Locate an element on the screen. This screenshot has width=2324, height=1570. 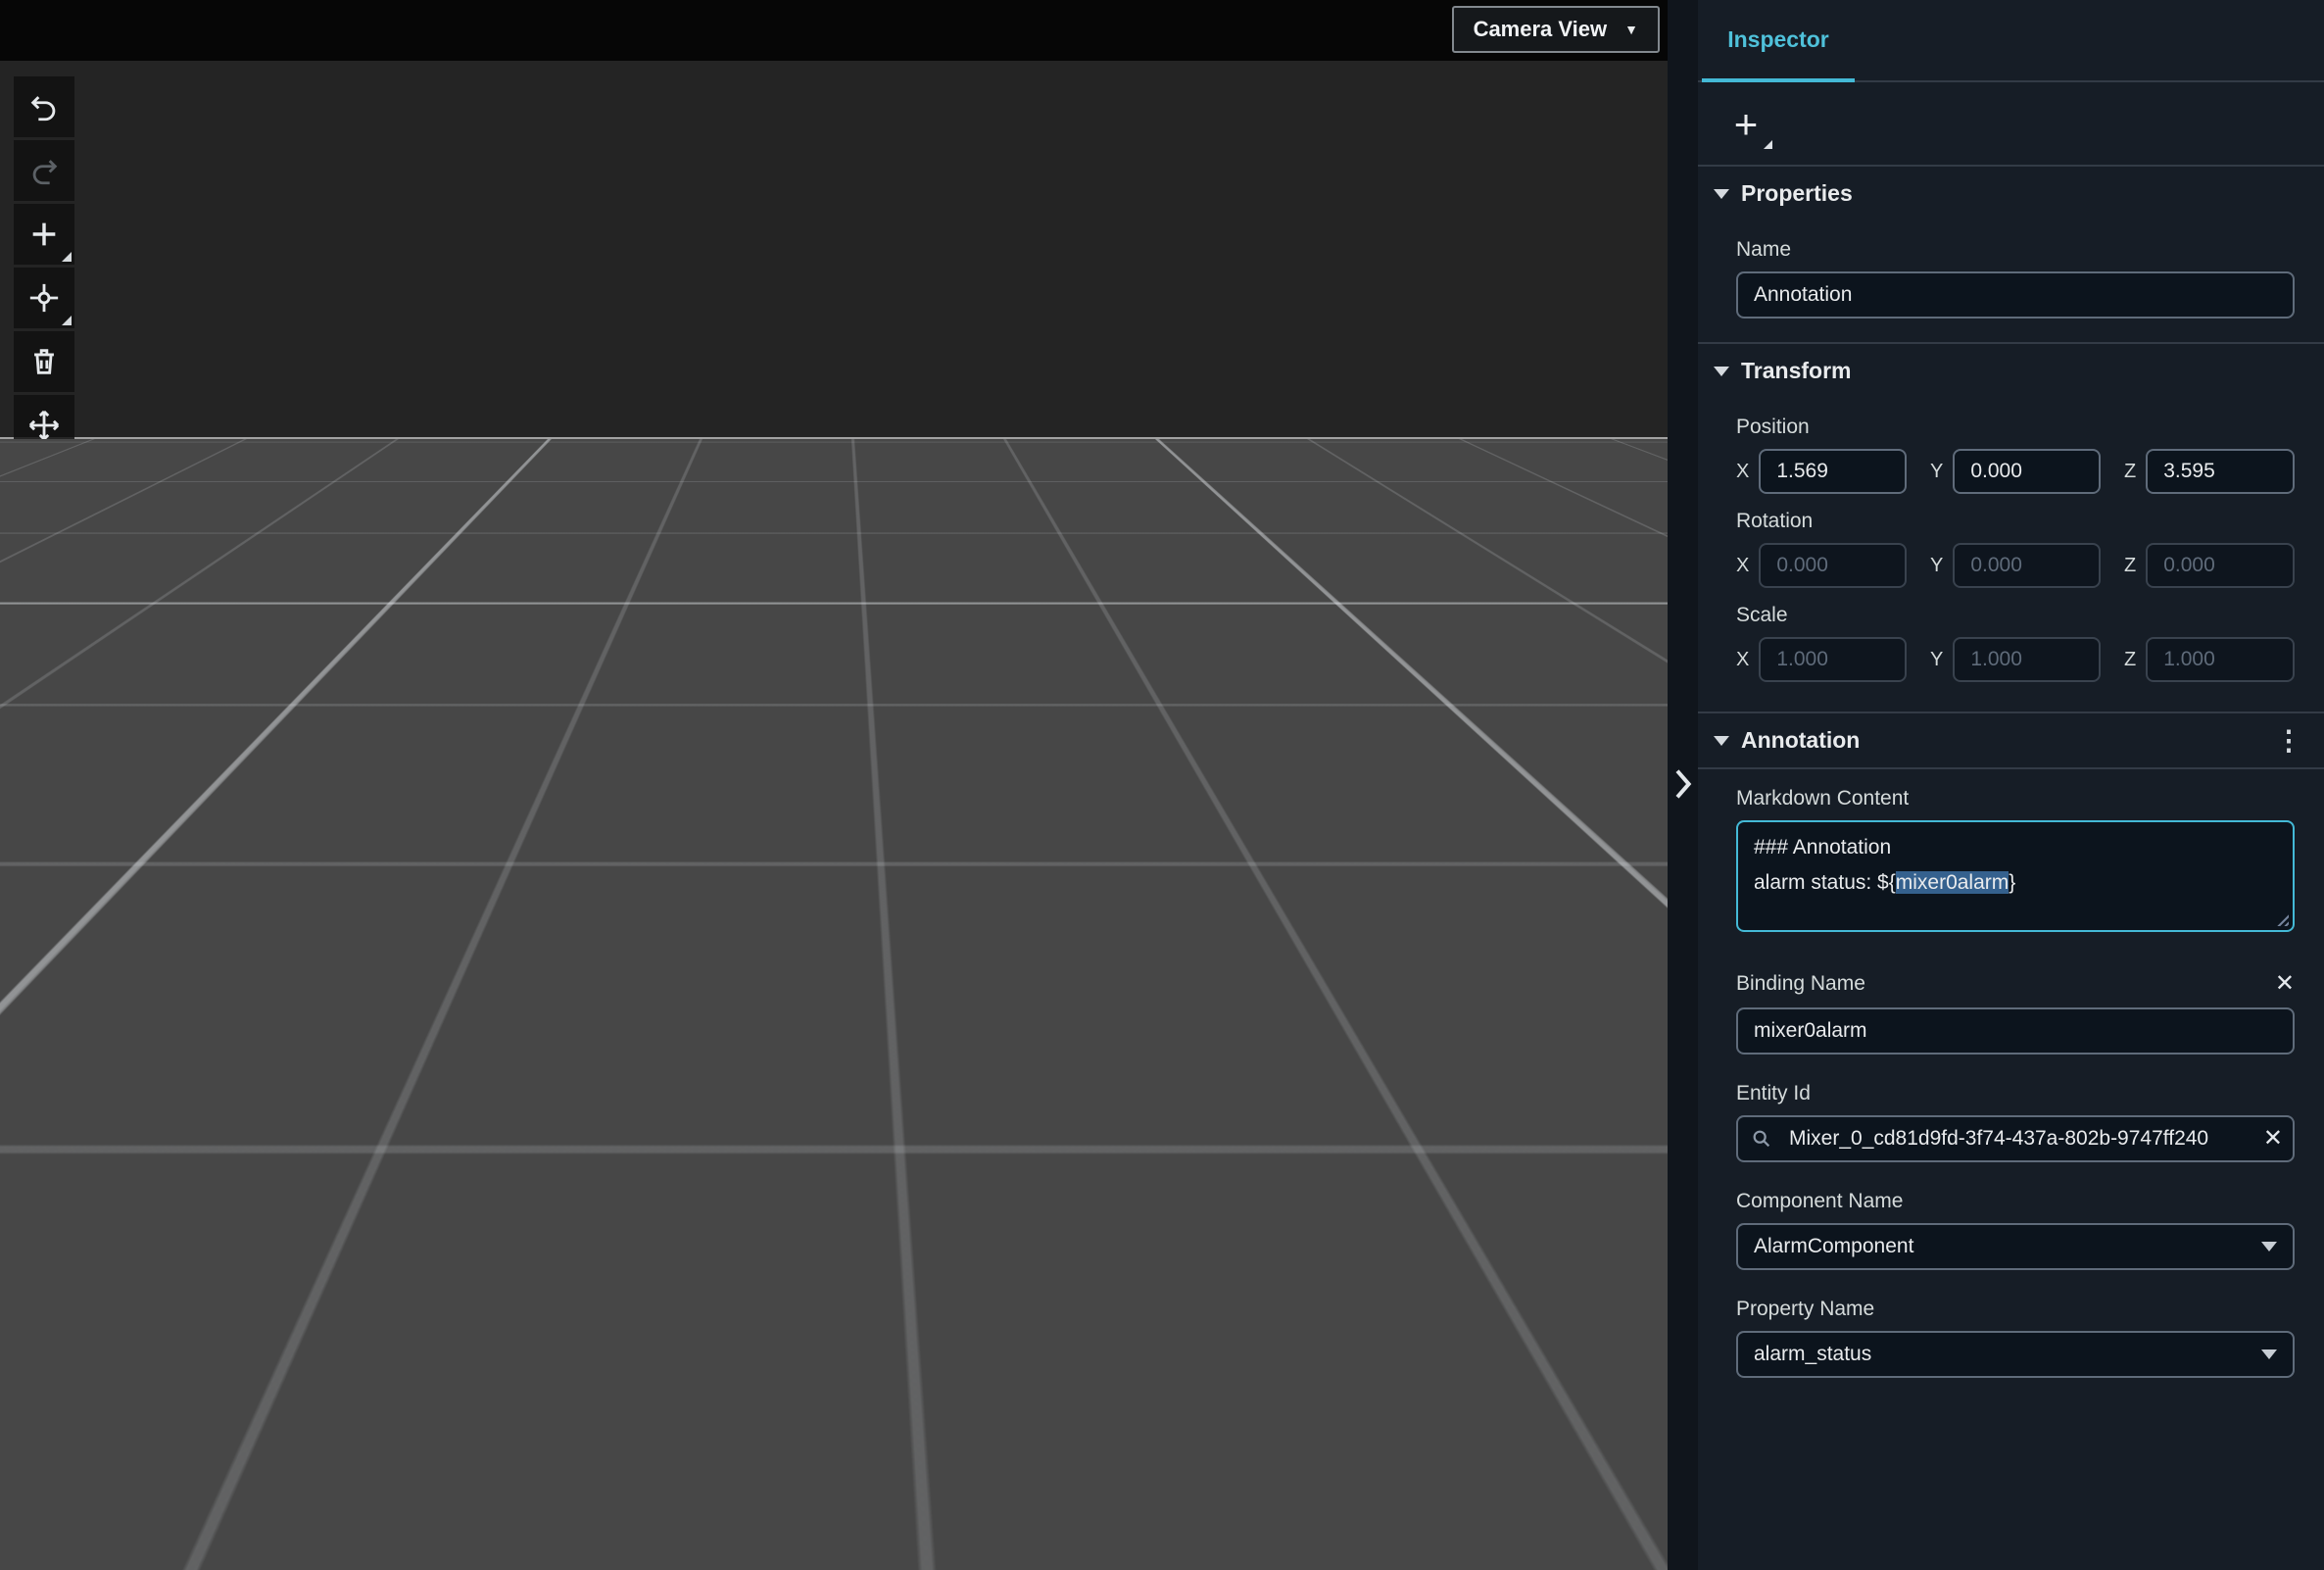
section-header-transform: Transform is located at coordinates (2011, 370).